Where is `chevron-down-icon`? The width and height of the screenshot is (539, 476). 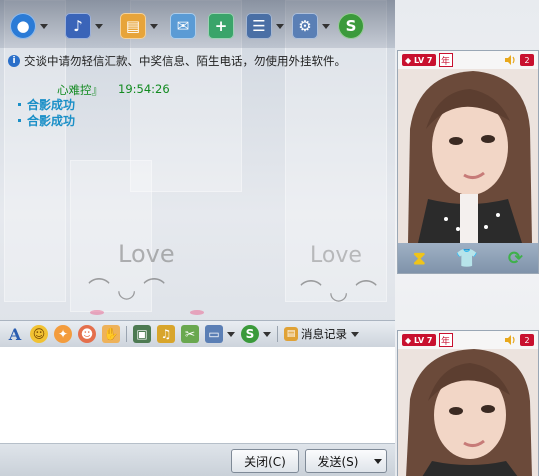 chevron-down-icon is located at coordinates (377, 461).